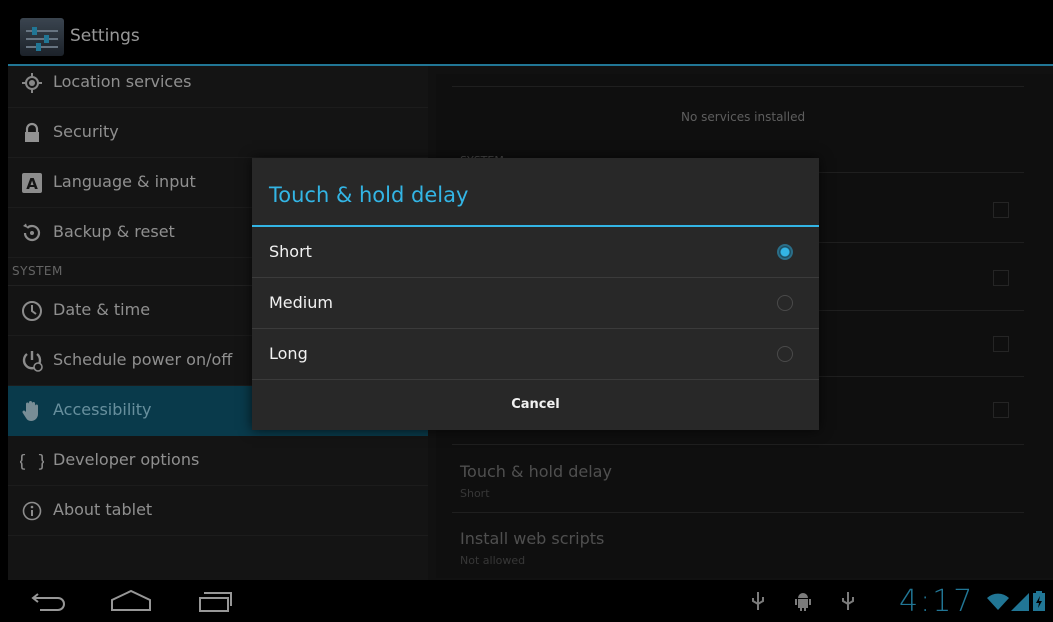  What do you see at coordinates (535, 252) in the screenshot?
I see `option-short: Short` at bounding box center [535, 252].